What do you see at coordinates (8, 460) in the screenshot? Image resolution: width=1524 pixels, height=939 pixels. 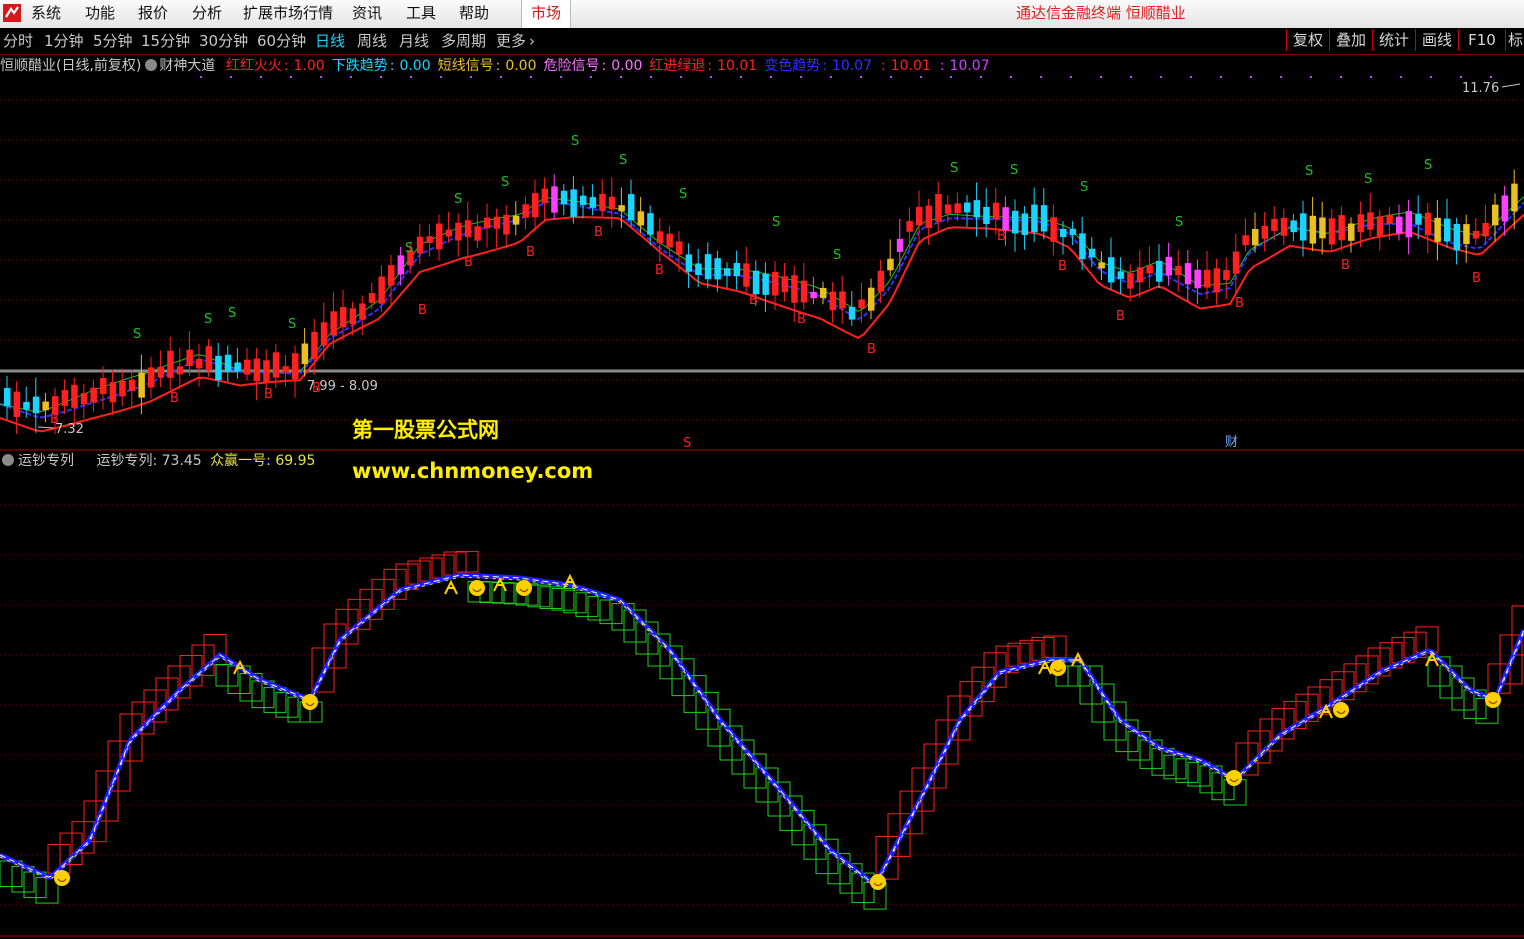 I see `sub-indicator-settings-icon` at bounding box center [8, 460].